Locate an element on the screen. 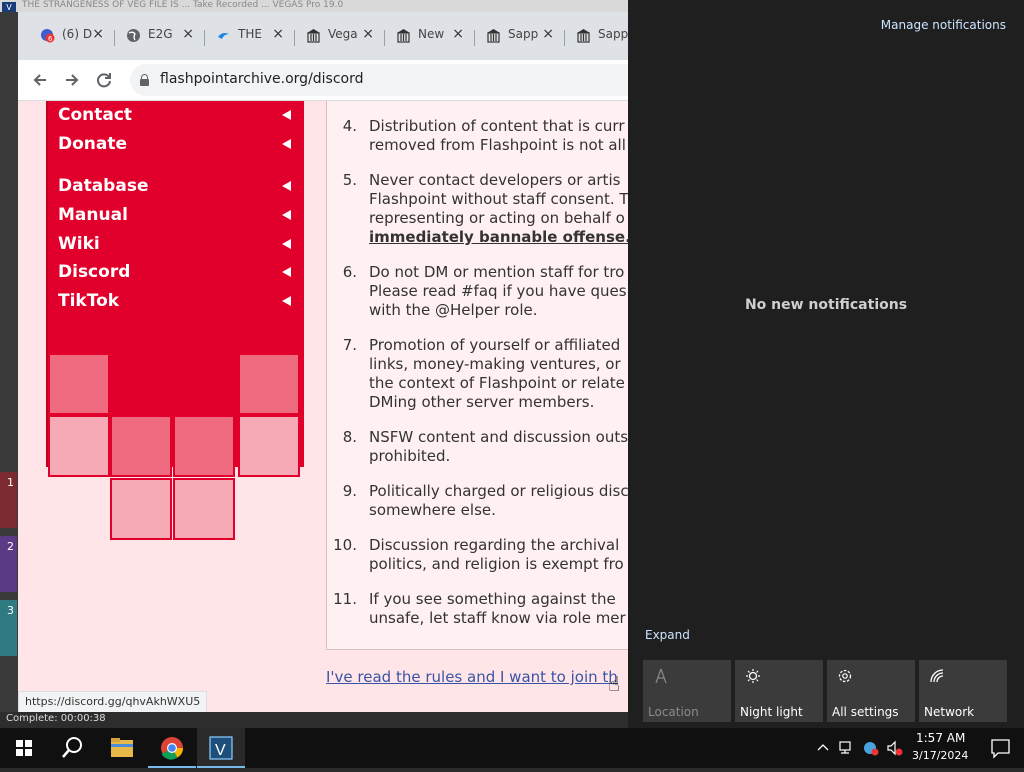  manage-notifications-link: Manage notifications is located at coordinates (943, 25).